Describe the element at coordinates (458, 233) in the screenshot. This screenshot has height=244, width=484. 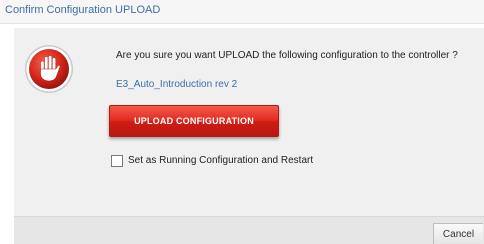
I see `cancel-button: Cancel` at that location.